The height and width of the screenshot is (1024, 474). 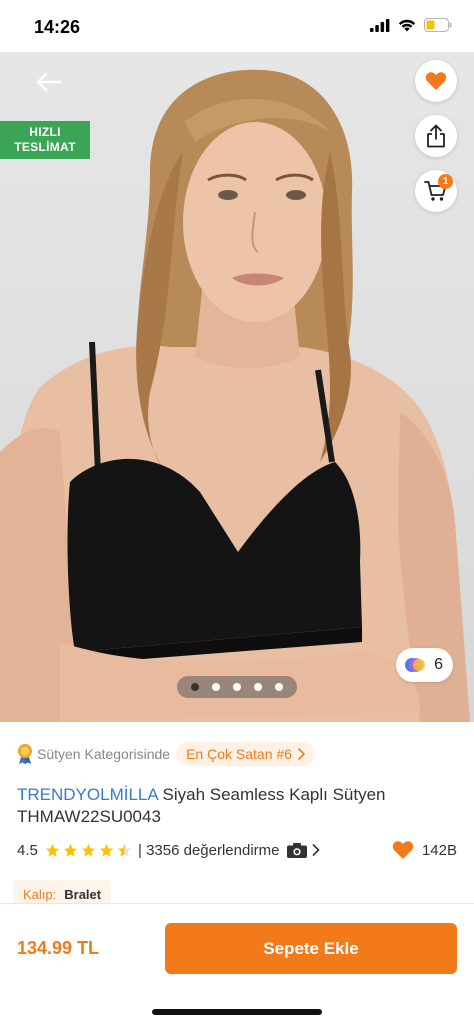 What do you see at coordinates (27, 850) in the screenshot?
I see `rating-value: 4.5` at bounding box center [27, 850].